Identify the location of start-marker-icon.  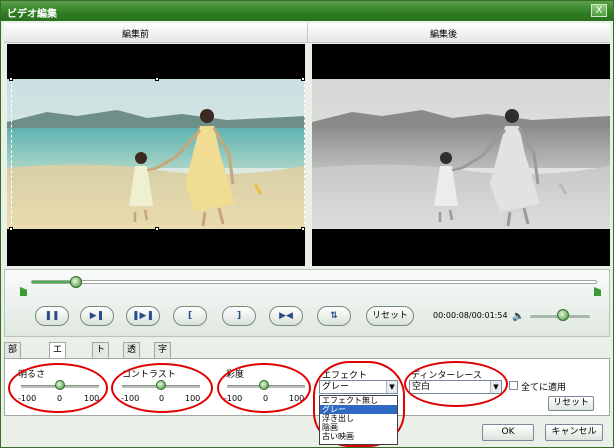
(23, 291).